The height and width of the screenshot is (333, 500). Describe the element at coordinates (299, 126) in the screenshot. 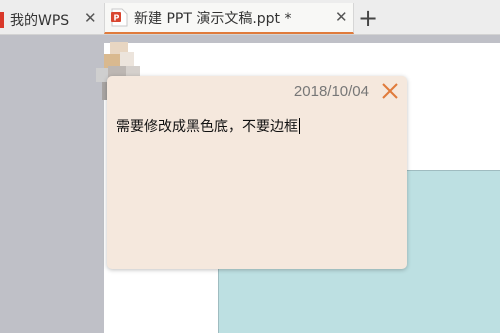

I see `text-caret` at that location.